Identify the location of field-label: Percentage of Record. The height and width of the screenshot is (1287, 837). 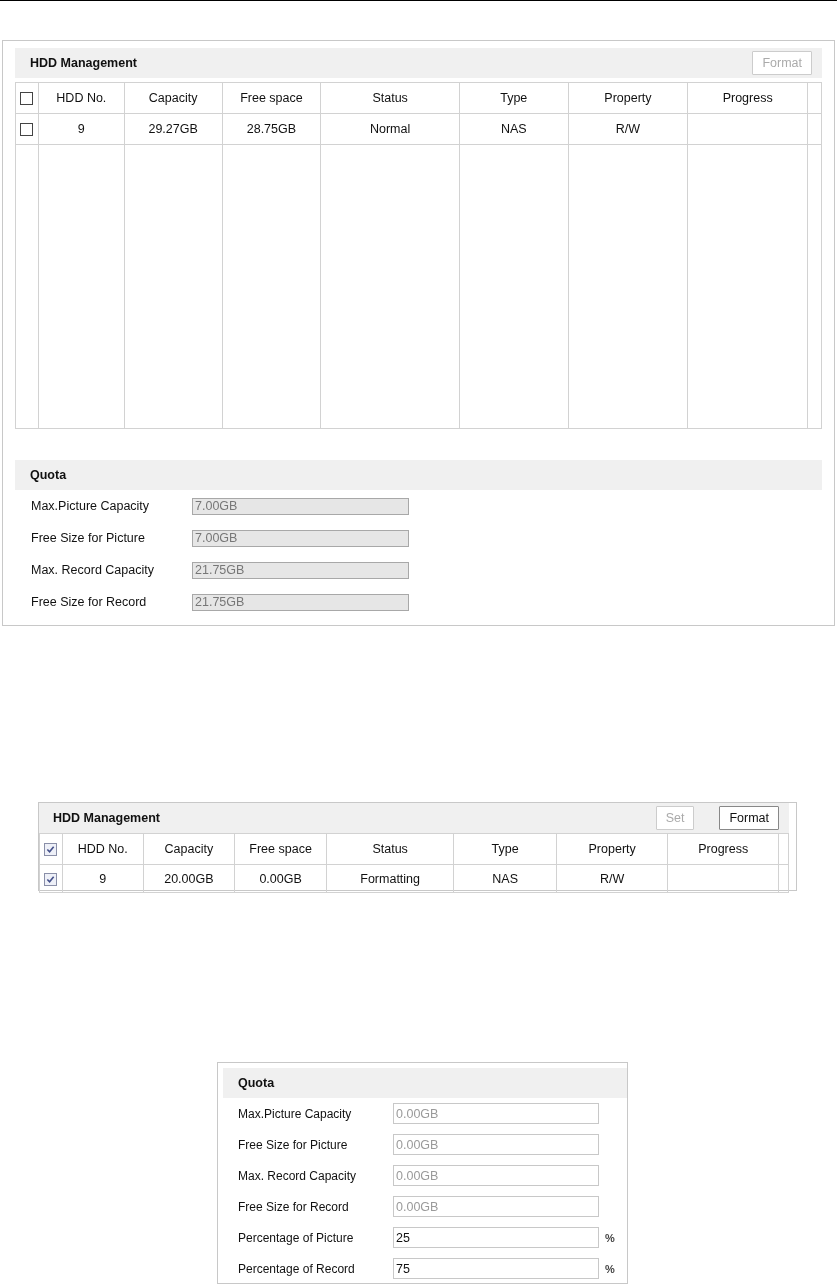
(297, 1268).